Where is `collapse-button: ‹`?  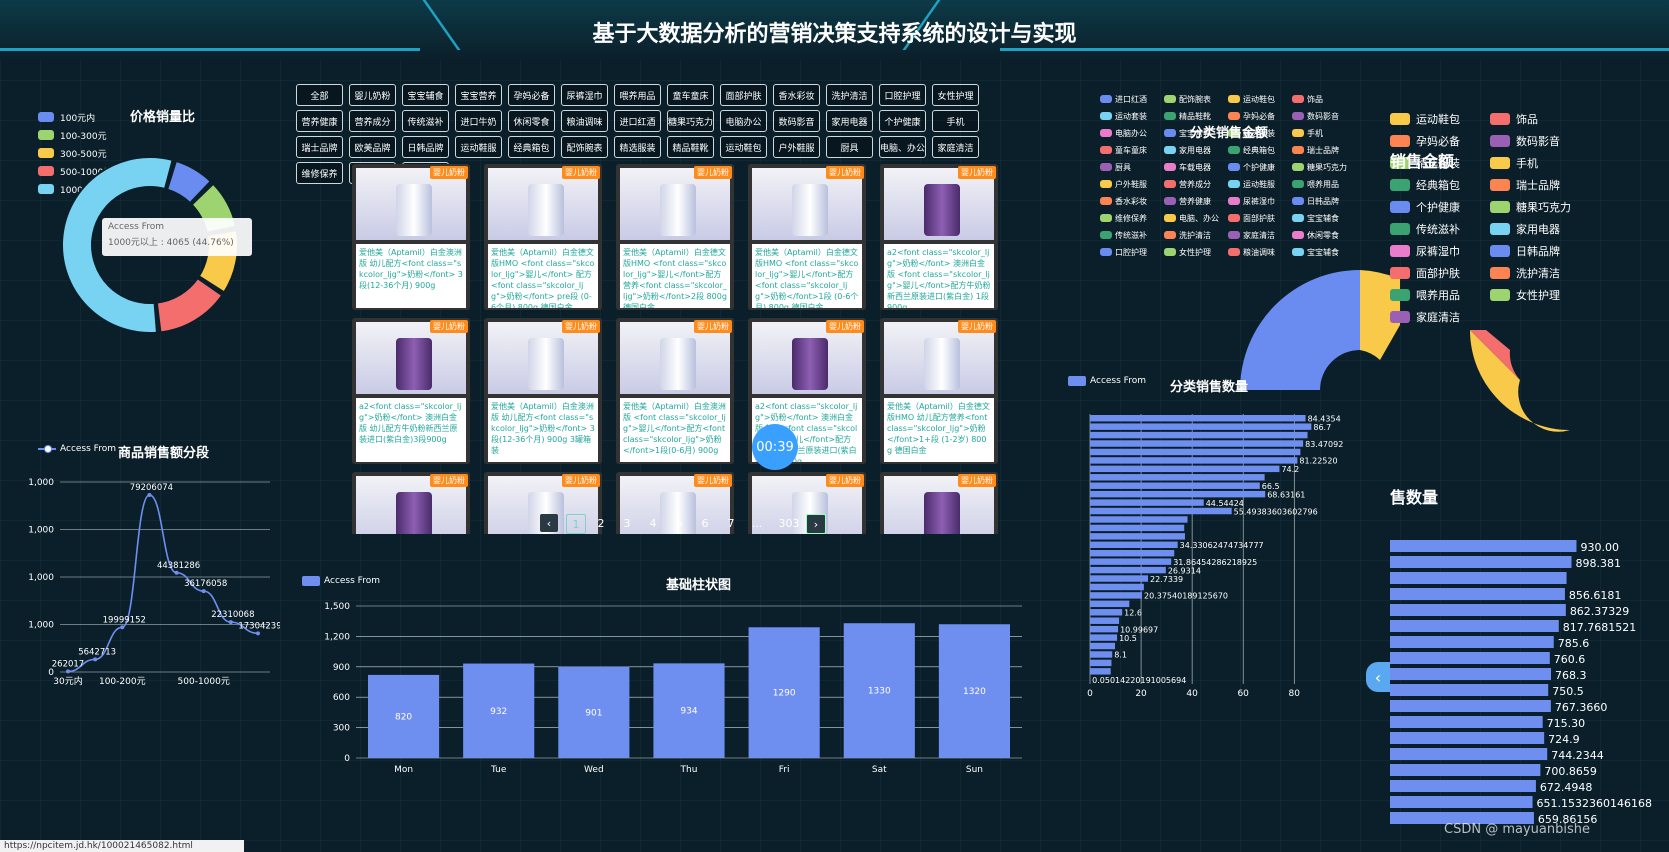 collapse-button: ‹ is located at coordinates (1378, 677).